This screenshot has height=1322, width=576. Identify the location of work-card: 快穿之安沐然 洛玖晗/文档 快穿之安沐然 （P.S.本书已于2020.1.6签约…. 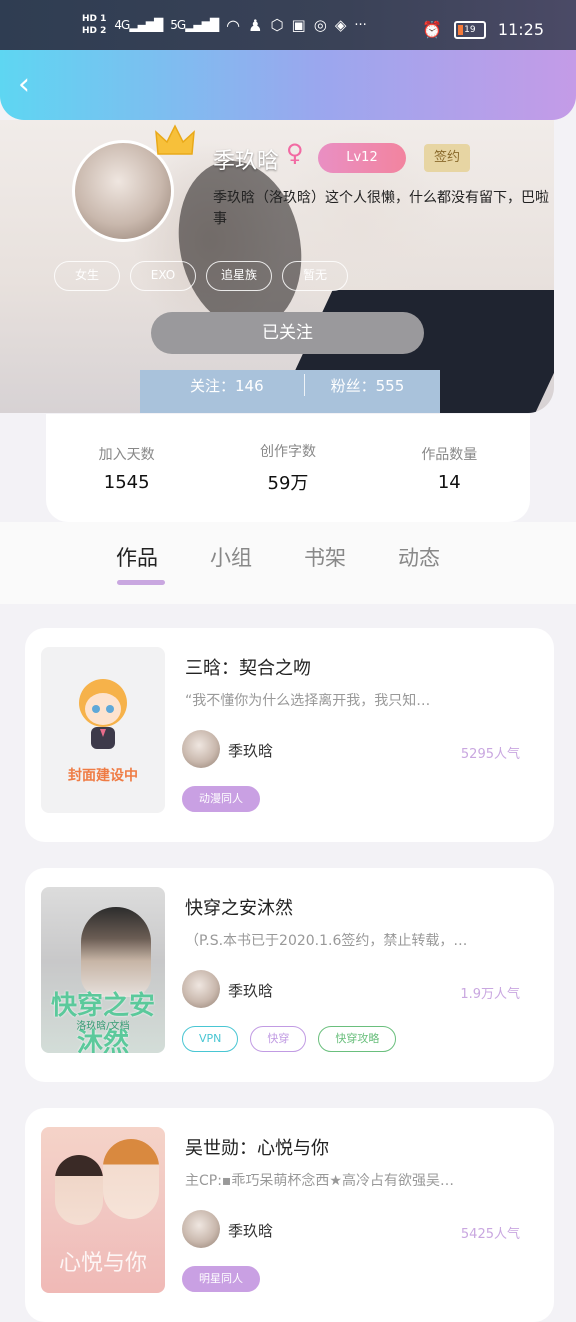
(289, 975).